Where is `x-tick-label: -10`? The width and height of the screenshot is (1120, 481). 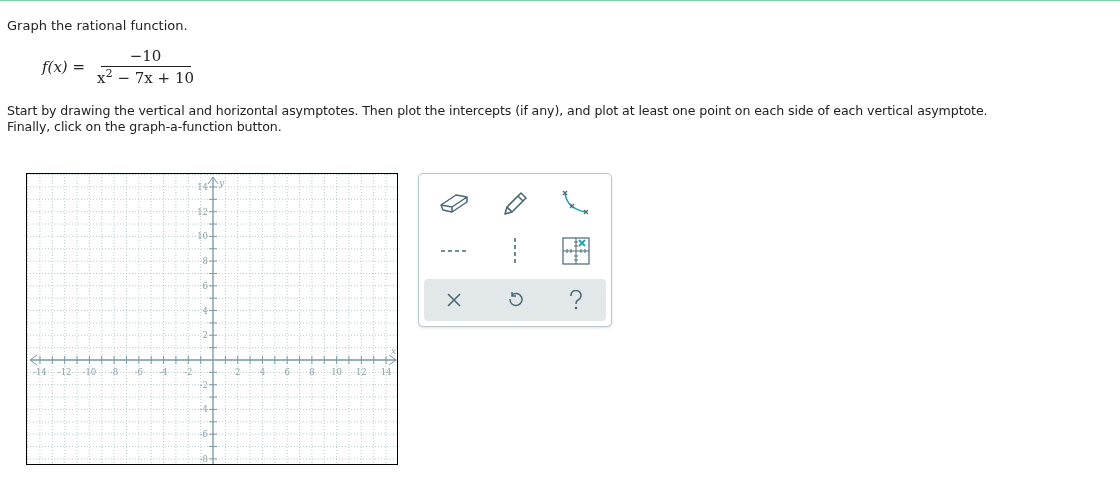
x-tick-label: -10 is located at coordinates (89, 371).